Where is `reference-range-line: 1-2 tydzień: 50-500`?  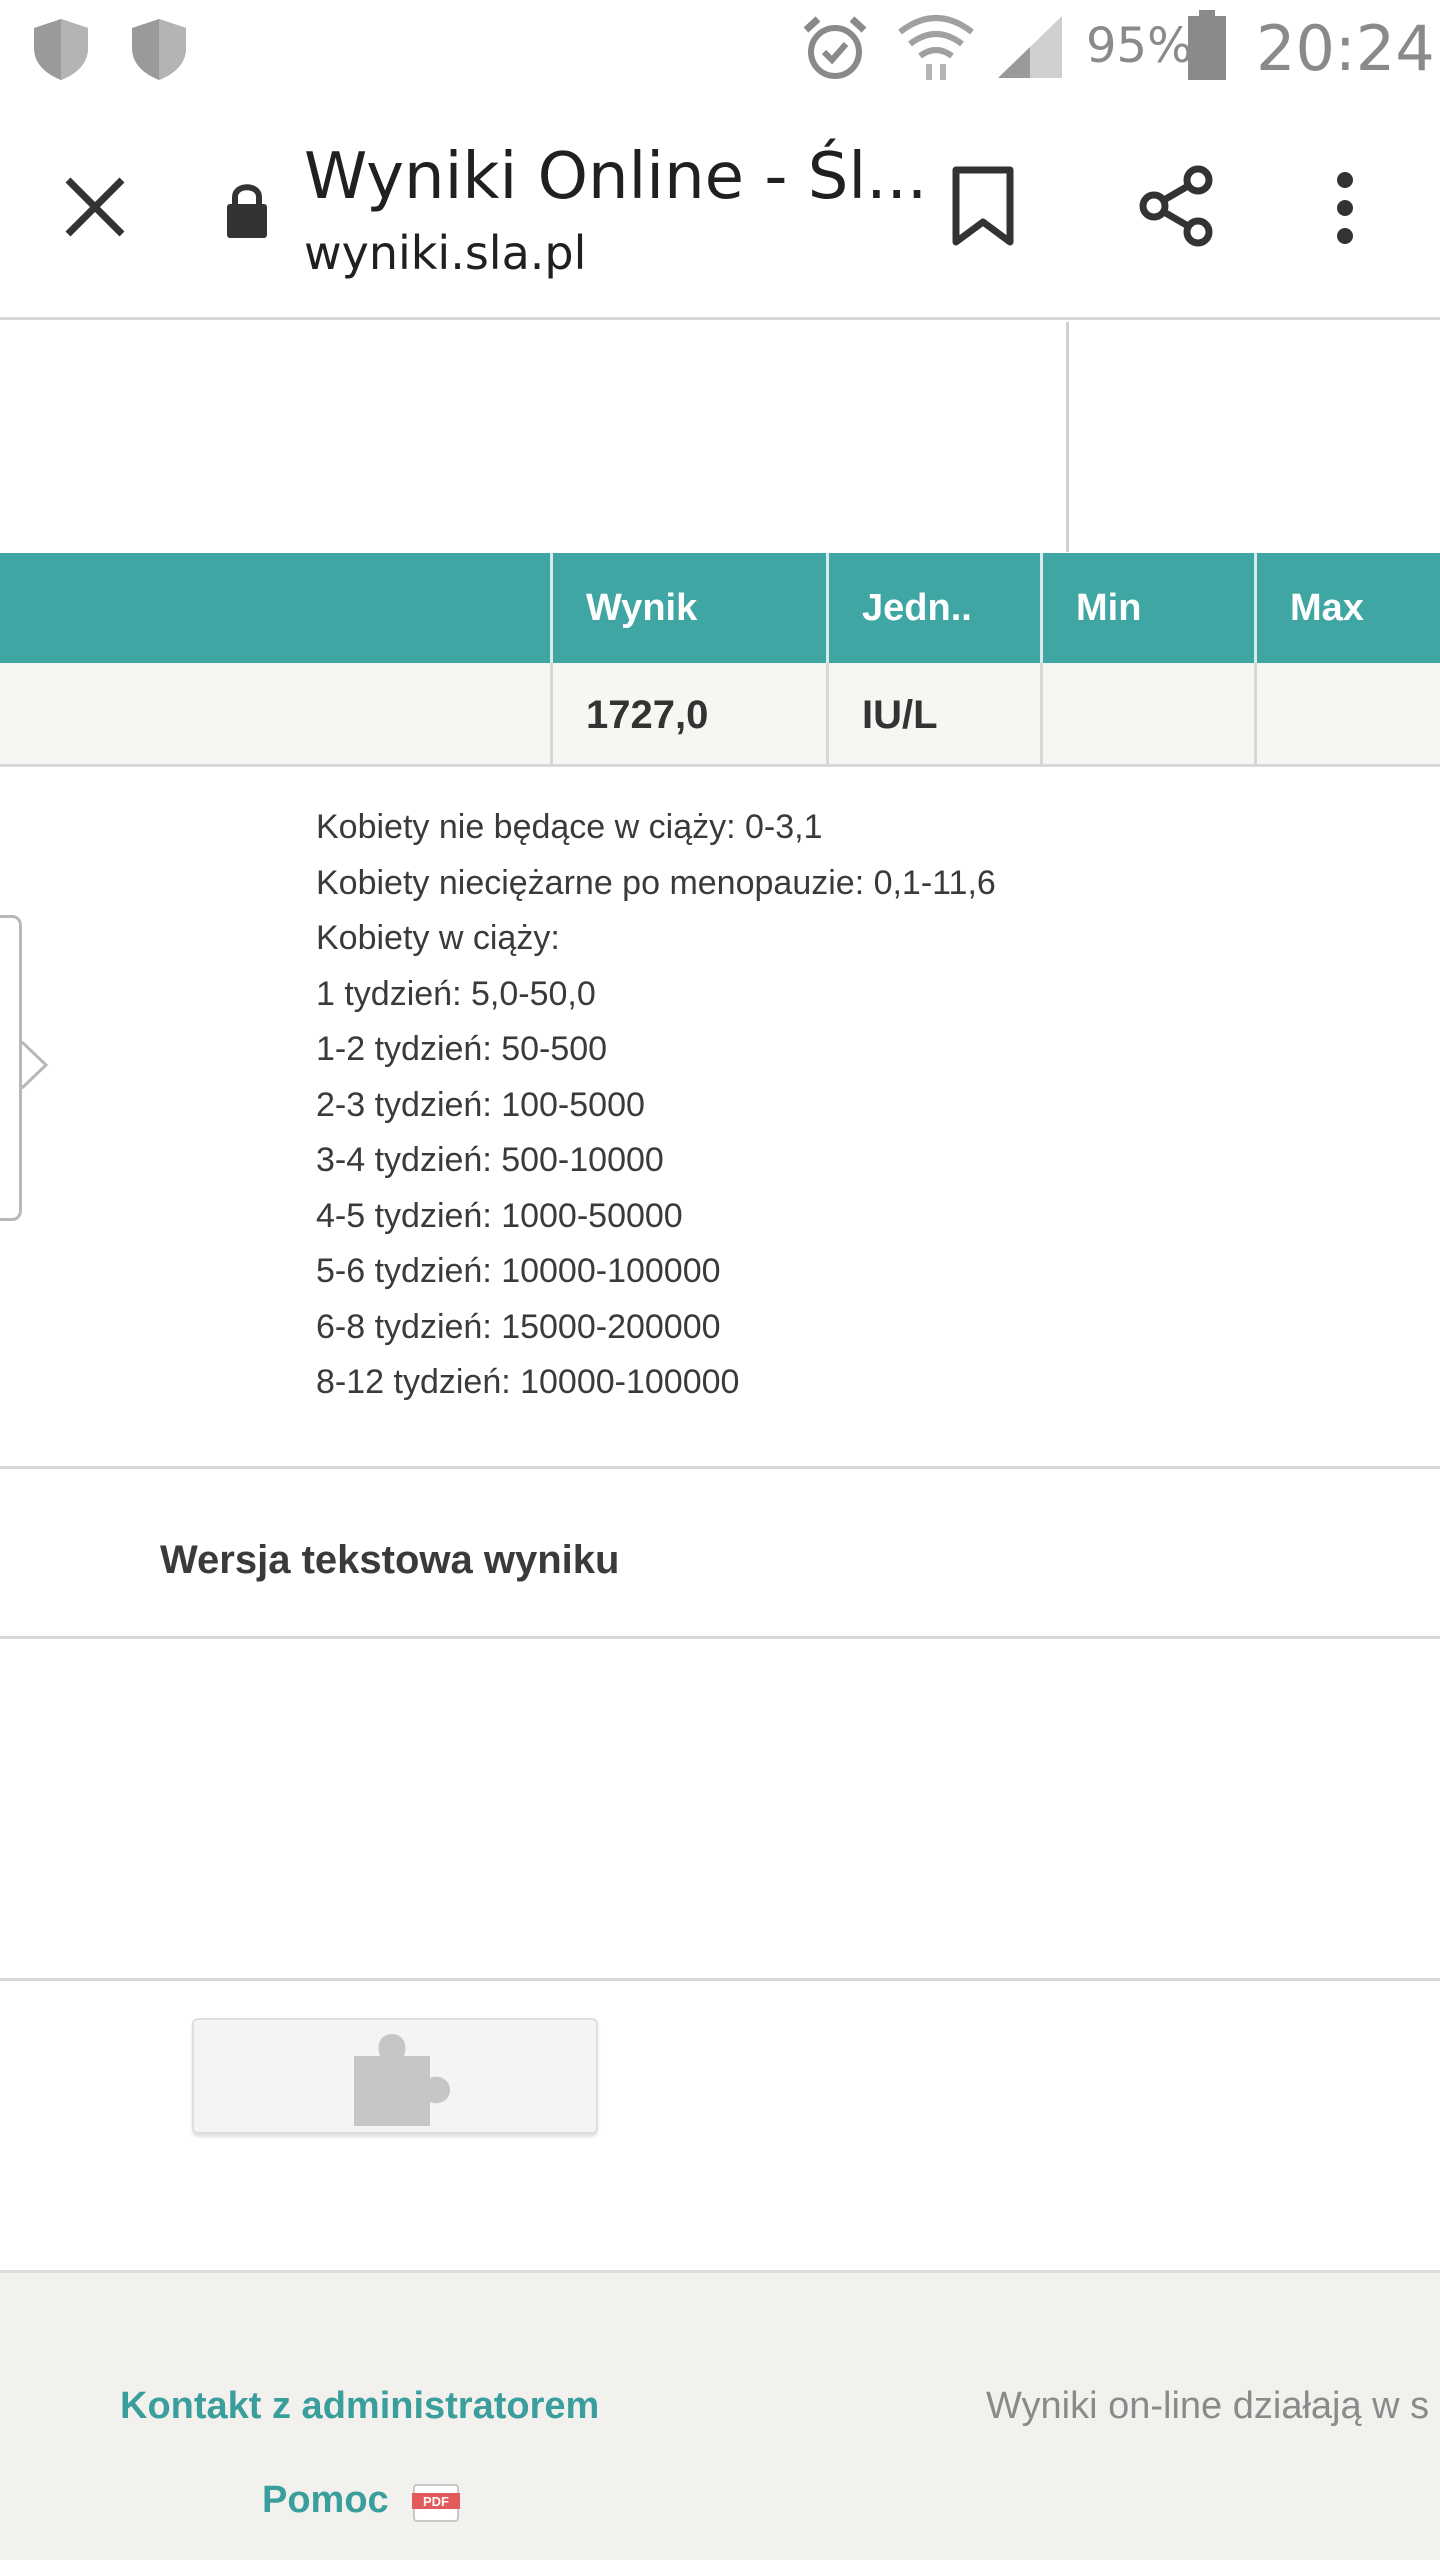
reference-range-line: 1-2 tydzień: 50-500 is located at coordinates (462, 1049).